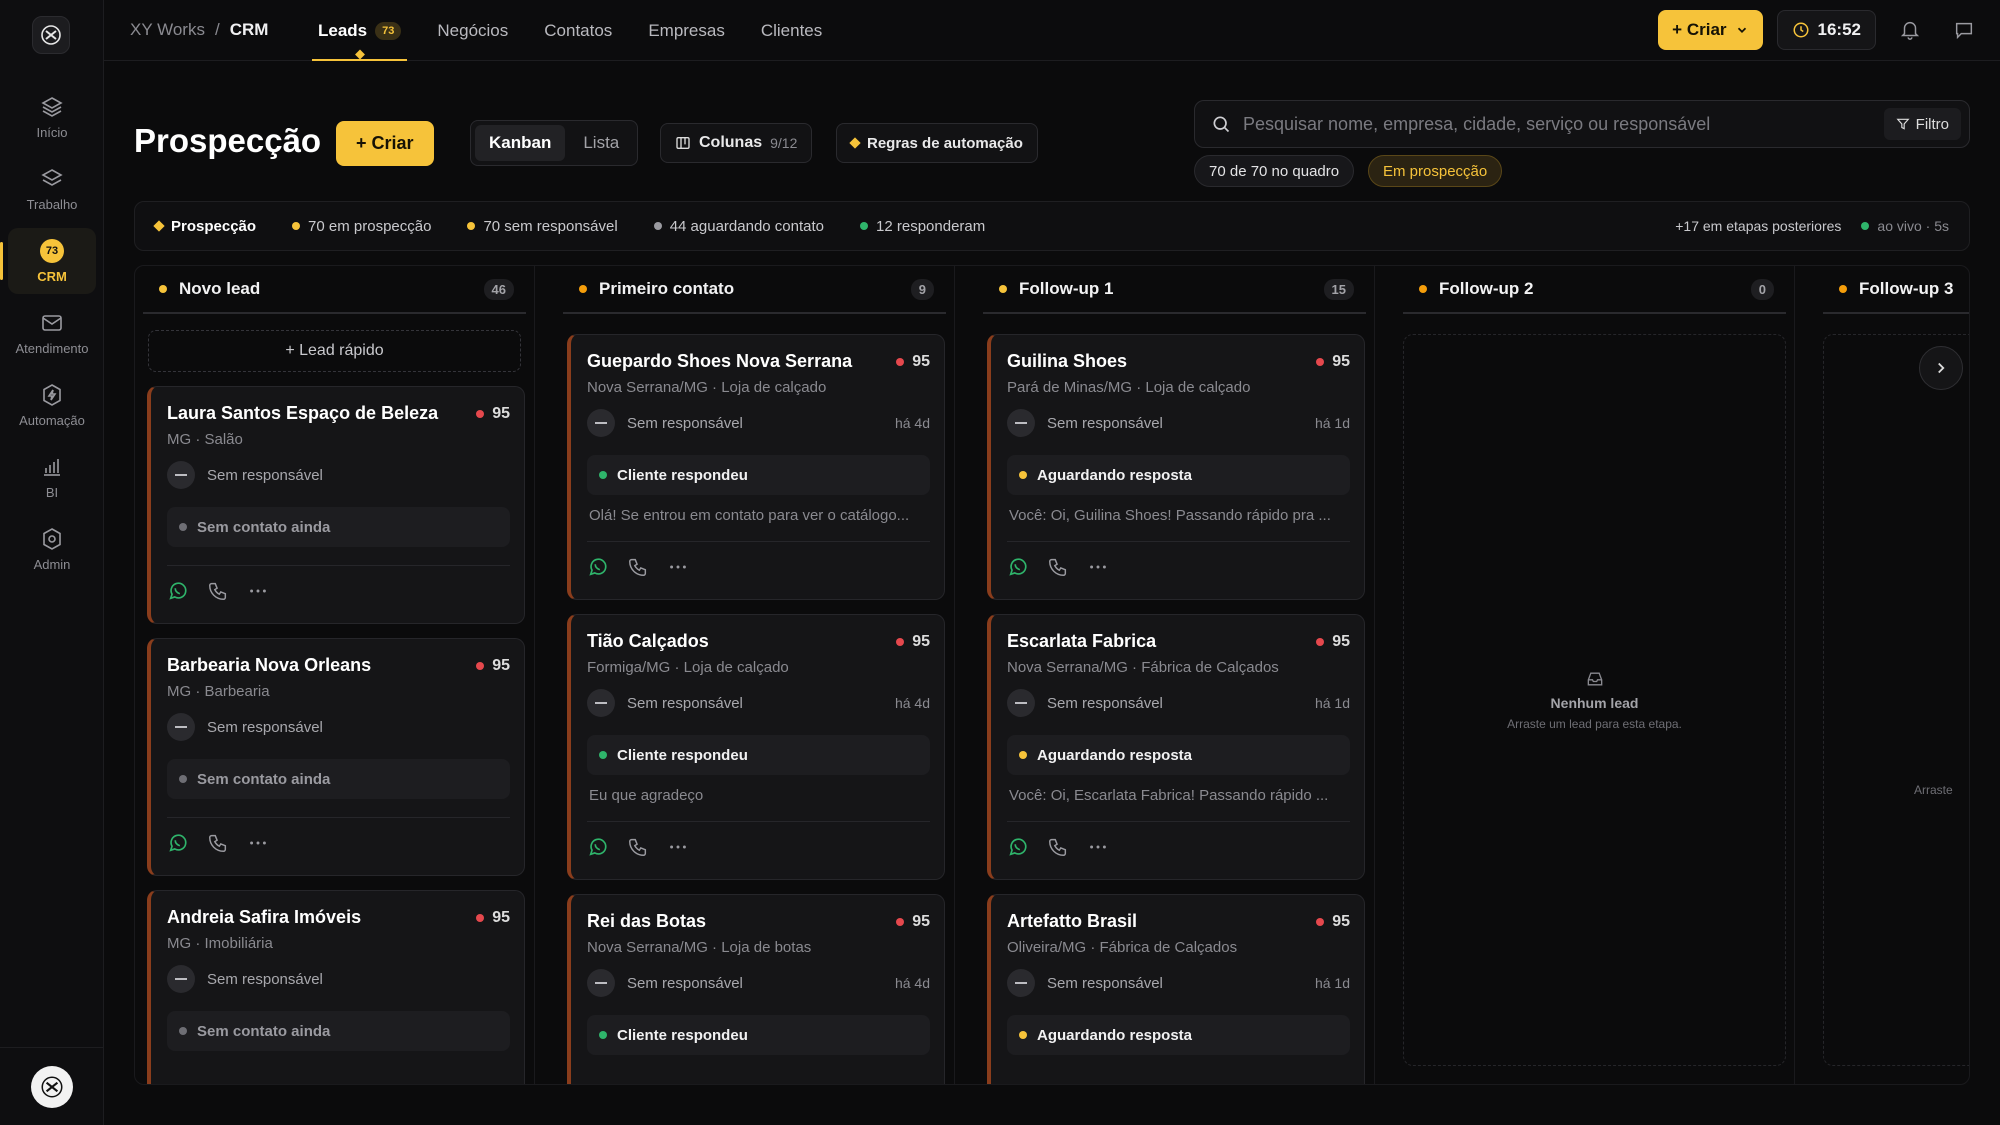  I want to click on tab-contatos: Contatos, so click(578, 30).